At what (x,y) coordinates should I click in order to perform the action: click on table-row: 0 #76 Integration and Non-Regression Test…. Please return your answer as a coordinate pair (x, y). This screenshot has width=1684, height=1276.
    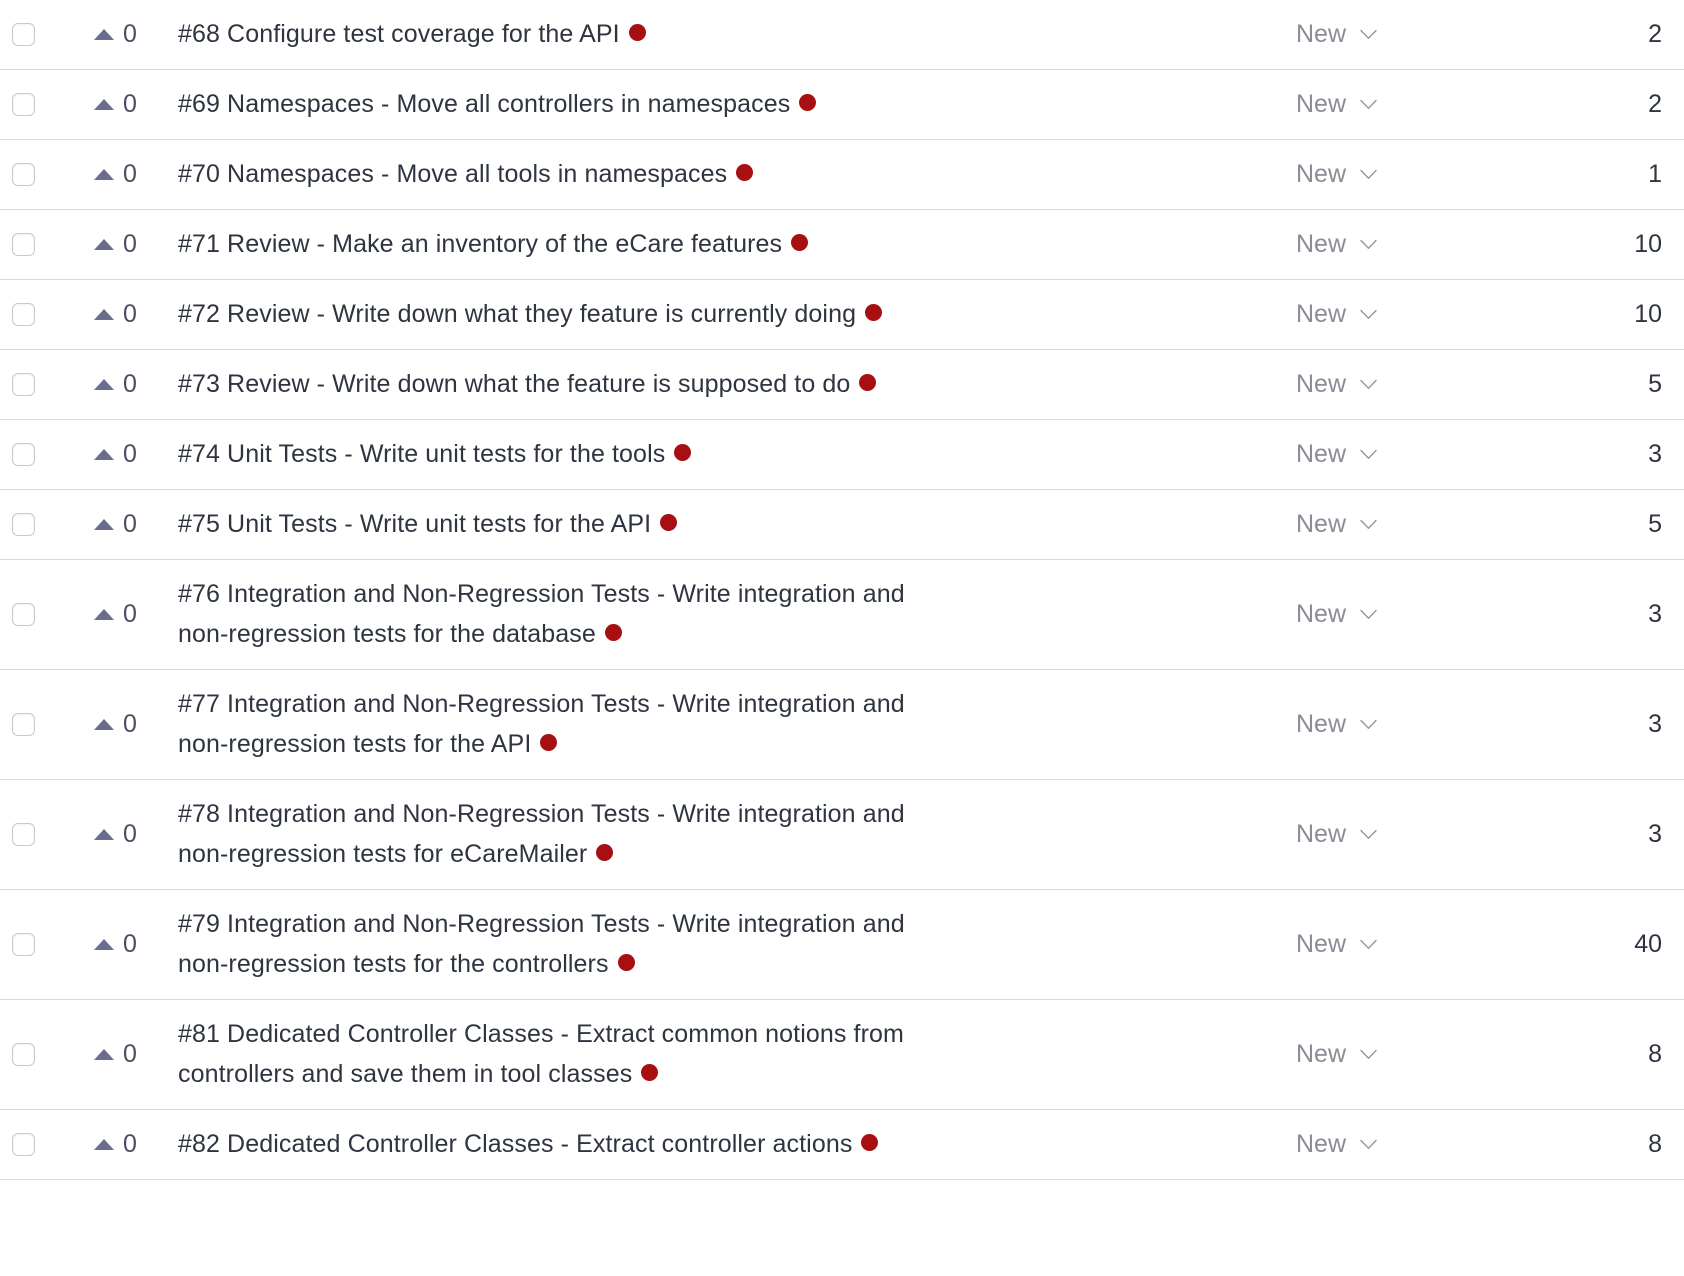
    Looking at the image, I should click on (842, 615).